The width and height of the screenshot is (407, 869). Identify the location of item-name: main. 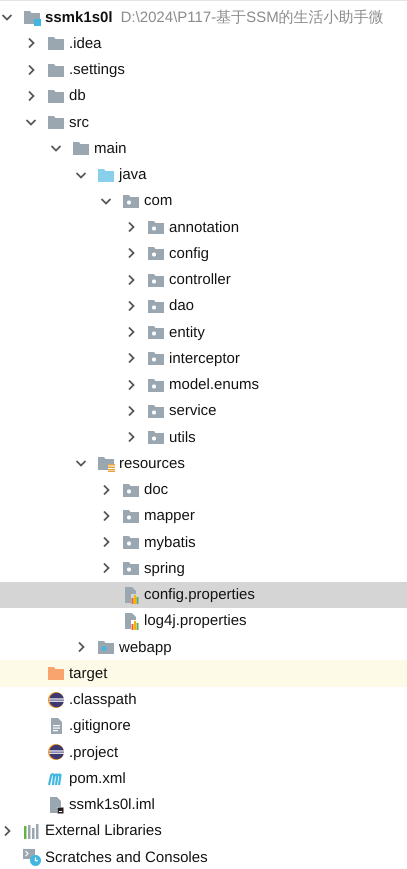
(110, 148).